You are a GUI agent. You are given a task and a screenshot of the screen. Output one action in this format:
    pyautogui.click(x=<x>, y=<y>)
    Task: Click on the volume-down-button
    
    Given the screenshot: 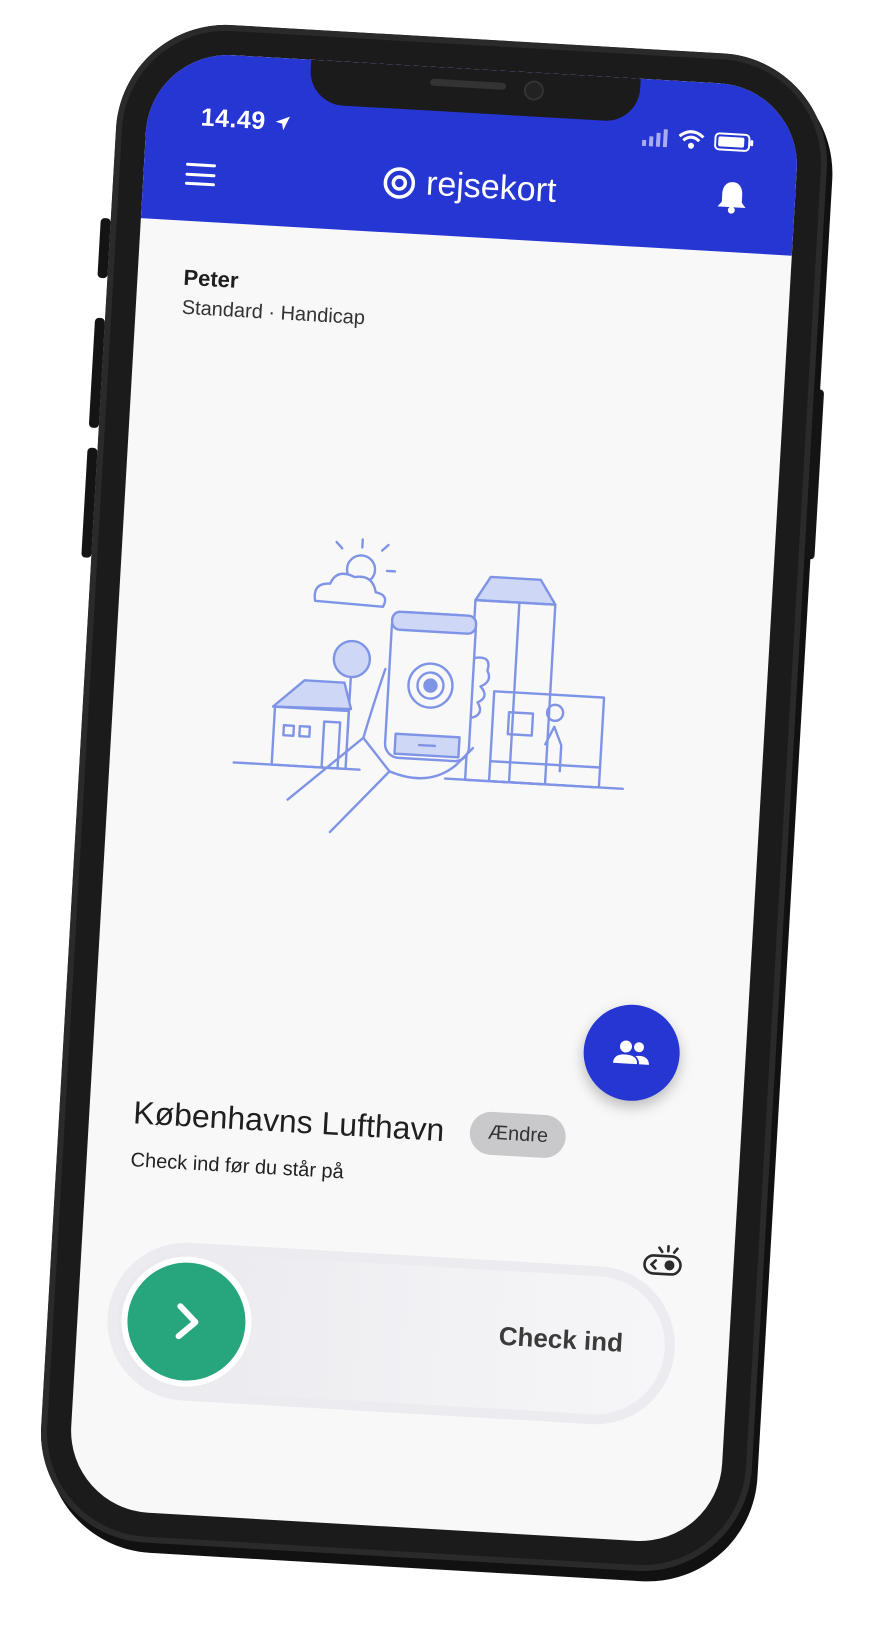 What is the action you would take?
    pyautogui.click(x=89, y=502)
    